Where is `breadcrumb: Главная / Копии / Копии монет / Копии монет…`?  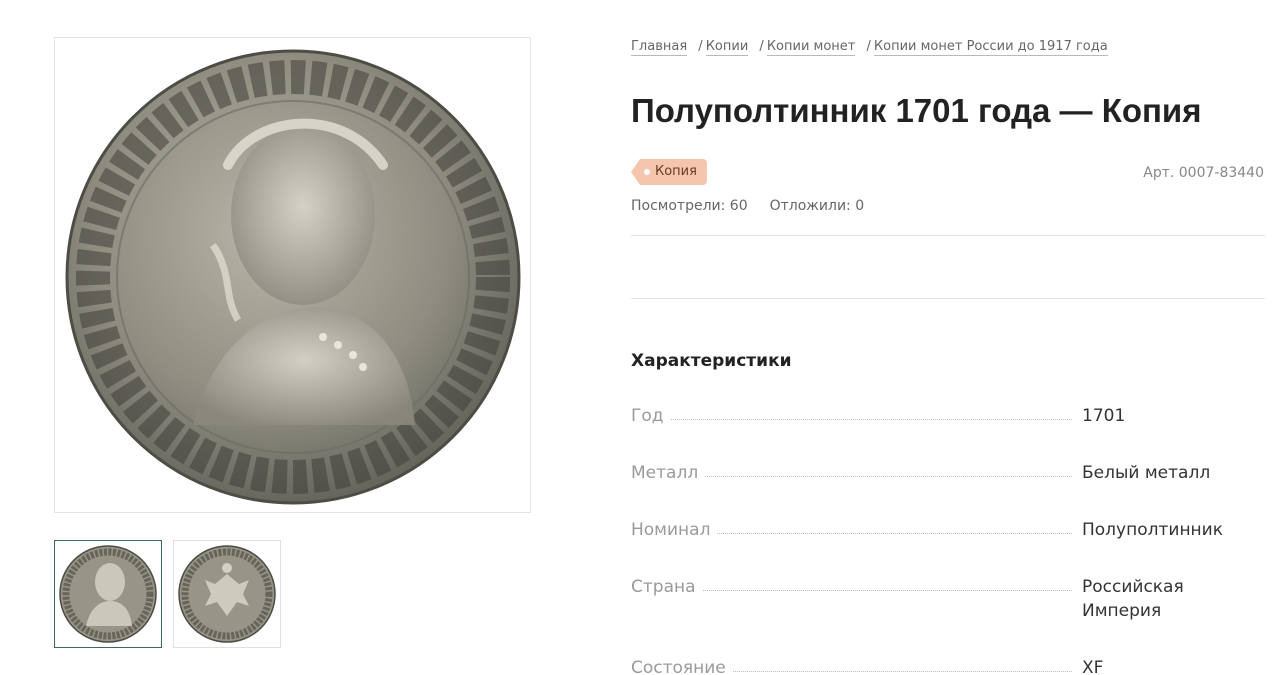
breadcrumb: Главная / Копии / Копии монет / Копии монет… is located at coordinates (869, 47).